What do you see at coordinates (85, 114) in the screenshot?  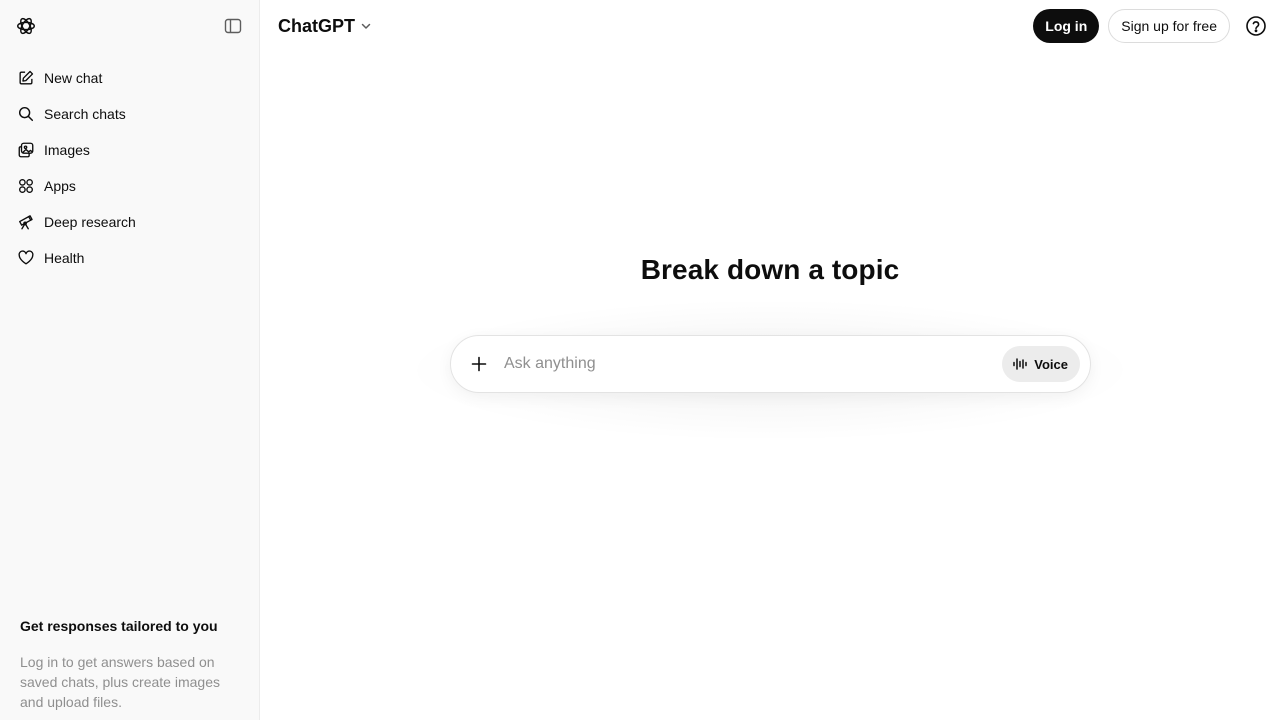 I see `sidebar-item-label: Search chats` at bounding box center [85, 114].